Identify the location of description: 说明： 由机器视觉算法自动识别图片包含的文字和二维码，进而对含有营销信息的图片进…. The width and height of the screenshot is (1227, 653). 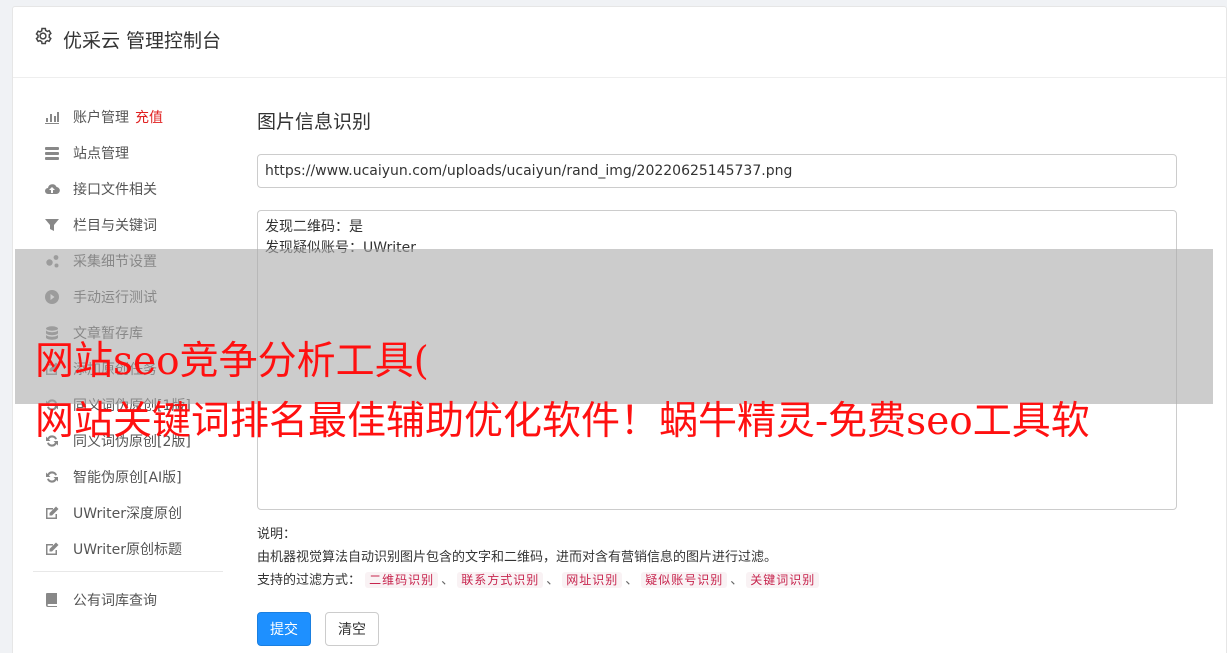
(717, 557).